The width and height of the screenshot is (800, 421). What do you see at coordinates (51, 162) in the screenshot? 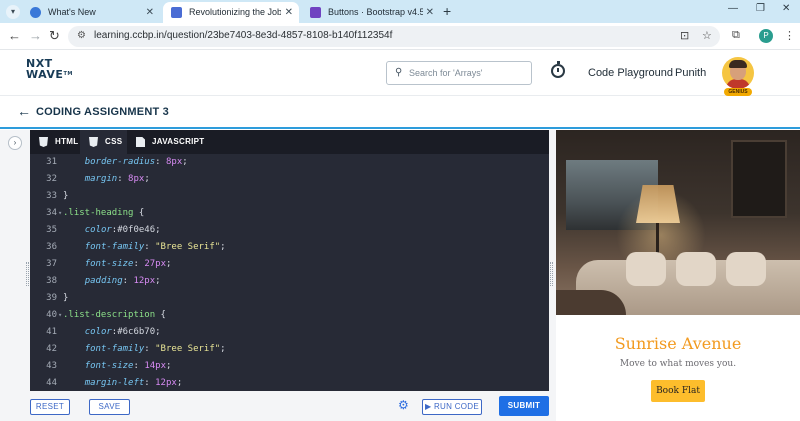
I see `line-number: 31` at bounding box center [51, 162].